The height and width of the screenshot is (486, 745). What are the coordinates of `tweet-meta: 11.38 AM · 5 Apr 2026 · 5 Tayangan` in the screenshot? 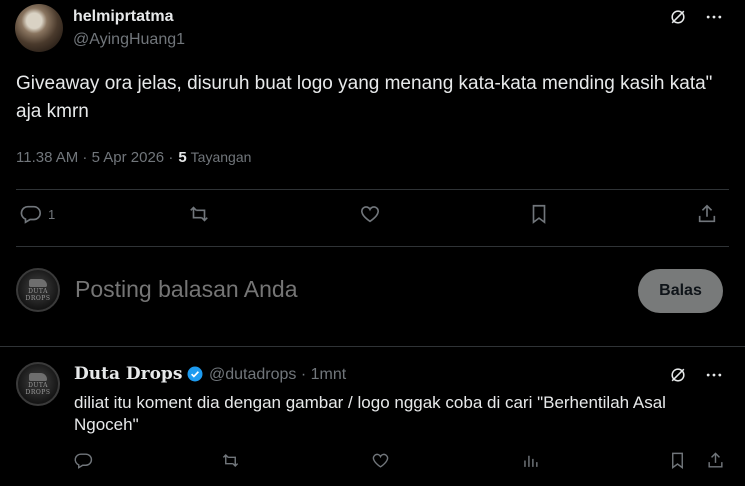 It's located at (133, 157).